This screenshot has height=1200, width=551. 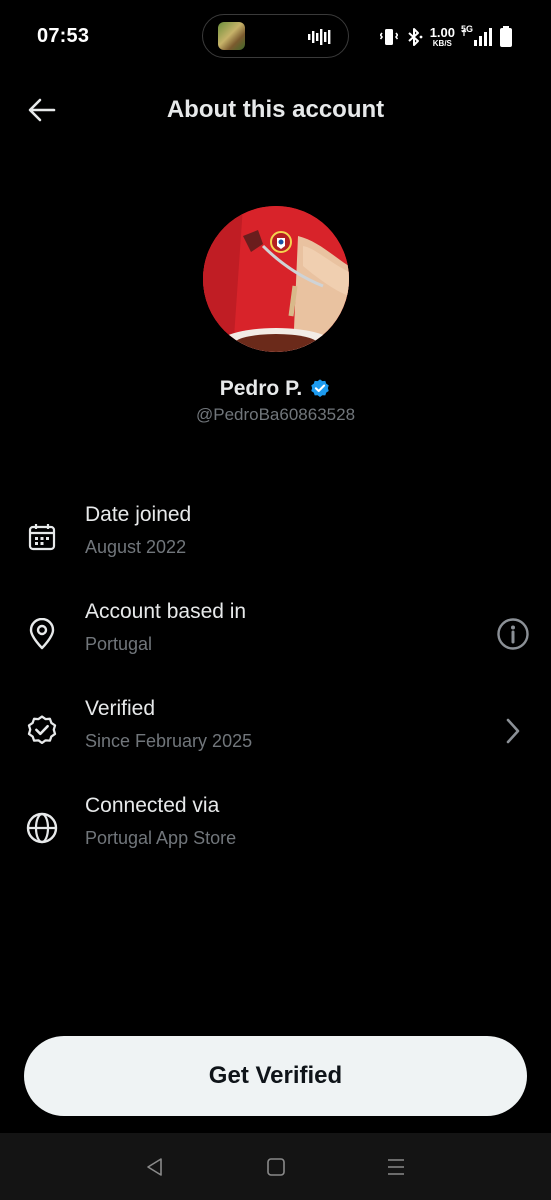 I want to click on account-location-info-button, so click(x=513, y=634).